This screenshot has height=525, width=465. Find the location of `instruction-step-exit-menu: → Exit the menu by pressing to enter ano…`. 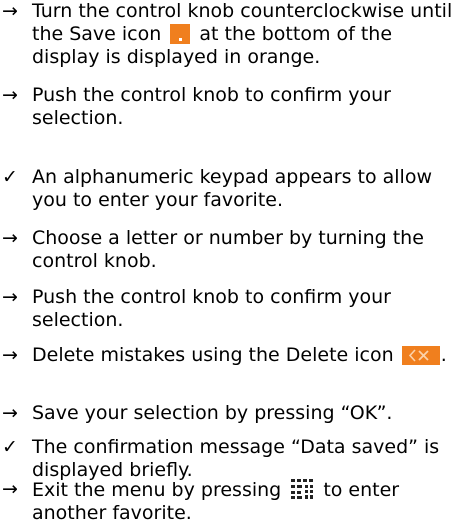

instruction-step-exit-menu: → Exit the menu by pressing to enter ano… is located at coordinates (232, 501).